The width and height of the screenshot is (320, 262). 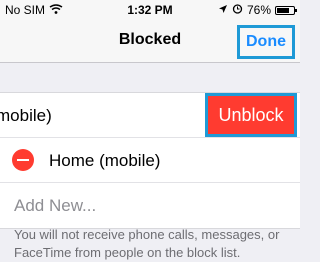 I want to click on status-bar: No SIM 1:32 PM 76%, so click(x=150, y=10).